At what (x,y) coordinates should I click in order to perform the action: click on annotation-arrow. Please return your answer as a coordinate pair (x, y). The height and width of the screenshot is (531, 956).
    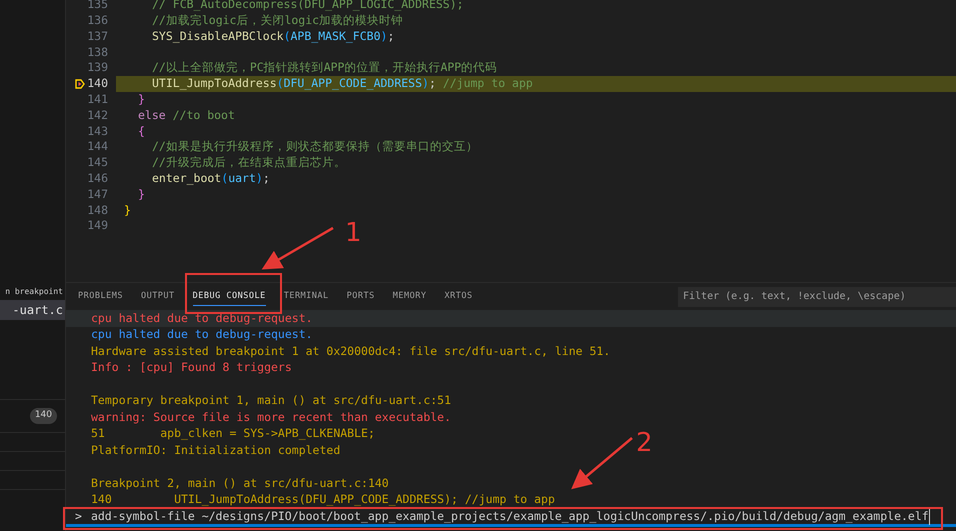
    Looking at the image, I should click on (602, 463).